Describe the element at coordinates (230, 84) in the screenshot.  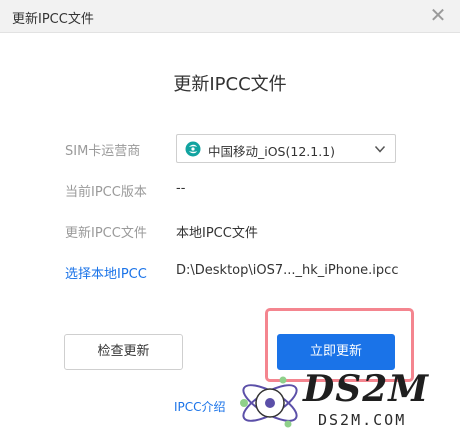
I see `dialog-heading: 更新IPCC文件` at that location.